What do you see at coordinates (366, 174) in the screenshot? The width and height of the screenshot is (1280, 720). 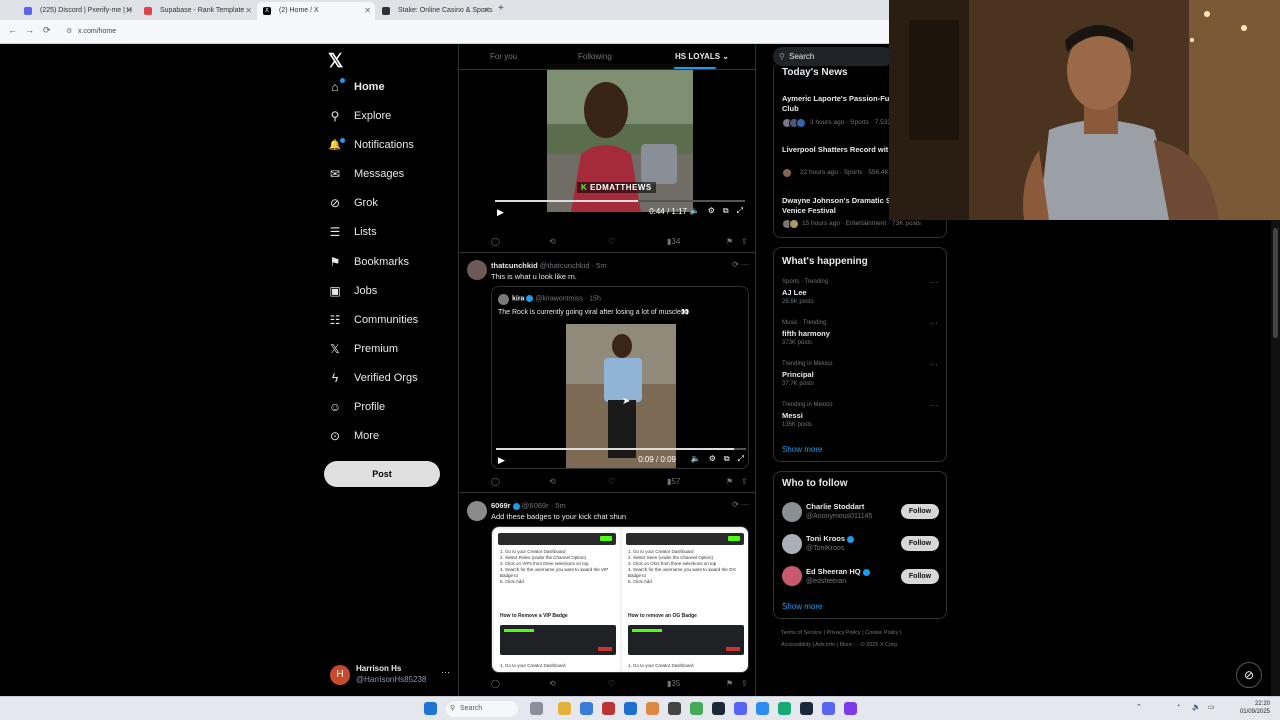 I see `nav-messages: ✉ Messages` at bounding box center [366, 174].